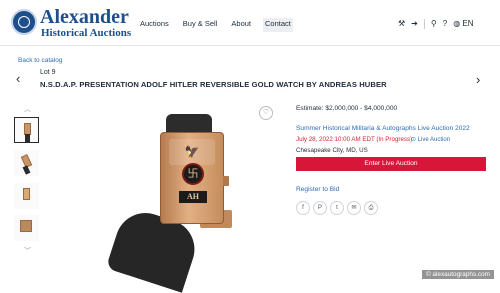 Image resolution: width=500 pixels, height=293 pixels. I want to click on language-selector: ◍ EN, so click(463, 24).